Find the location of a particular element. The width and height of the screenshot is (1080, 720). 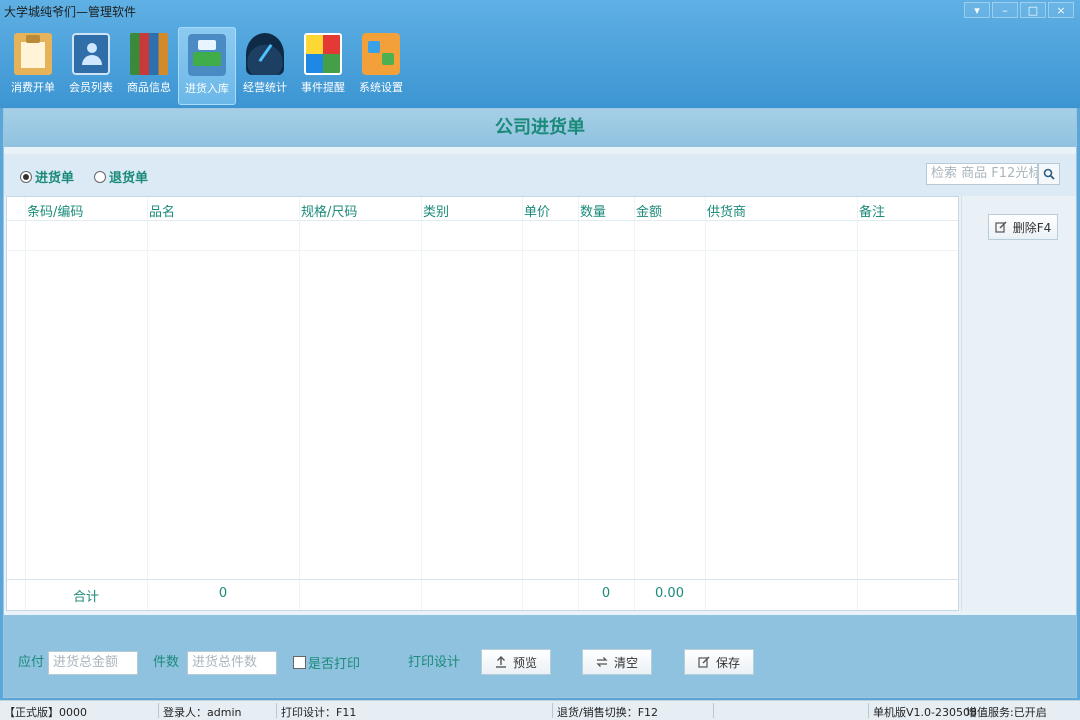

save-button-label: 保存 is located at coordinates (727, 662).